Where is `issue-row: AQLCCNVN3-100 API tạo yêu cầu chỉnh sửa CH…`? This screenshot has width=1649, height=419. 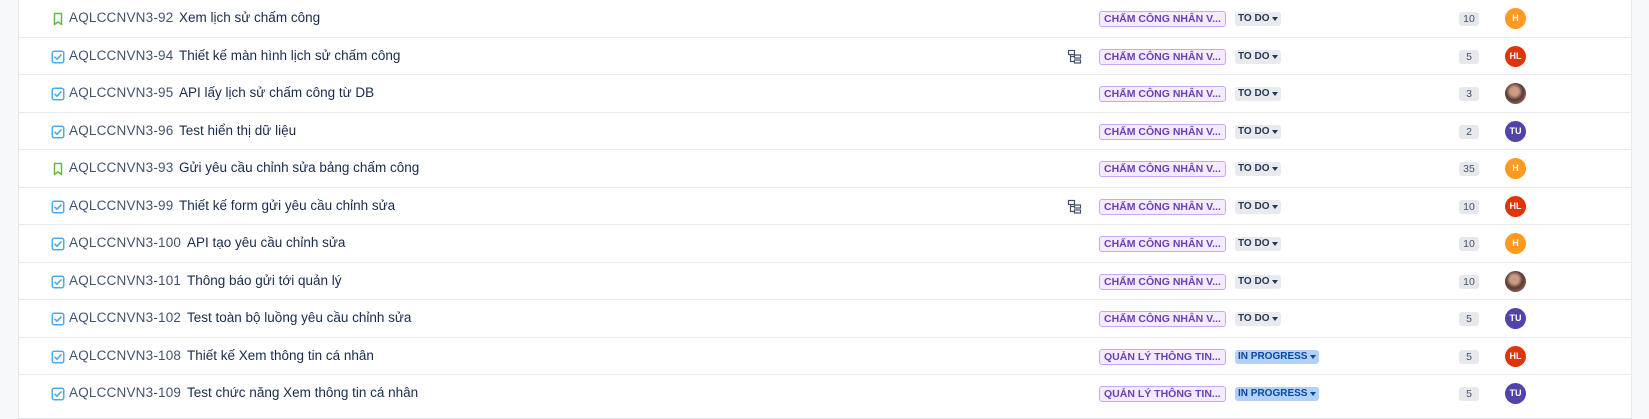
issue-row: AQLCCNVN3-100 API tạo yêu cầu chỉnh sửa CH… is located at coordinates (825, 244).